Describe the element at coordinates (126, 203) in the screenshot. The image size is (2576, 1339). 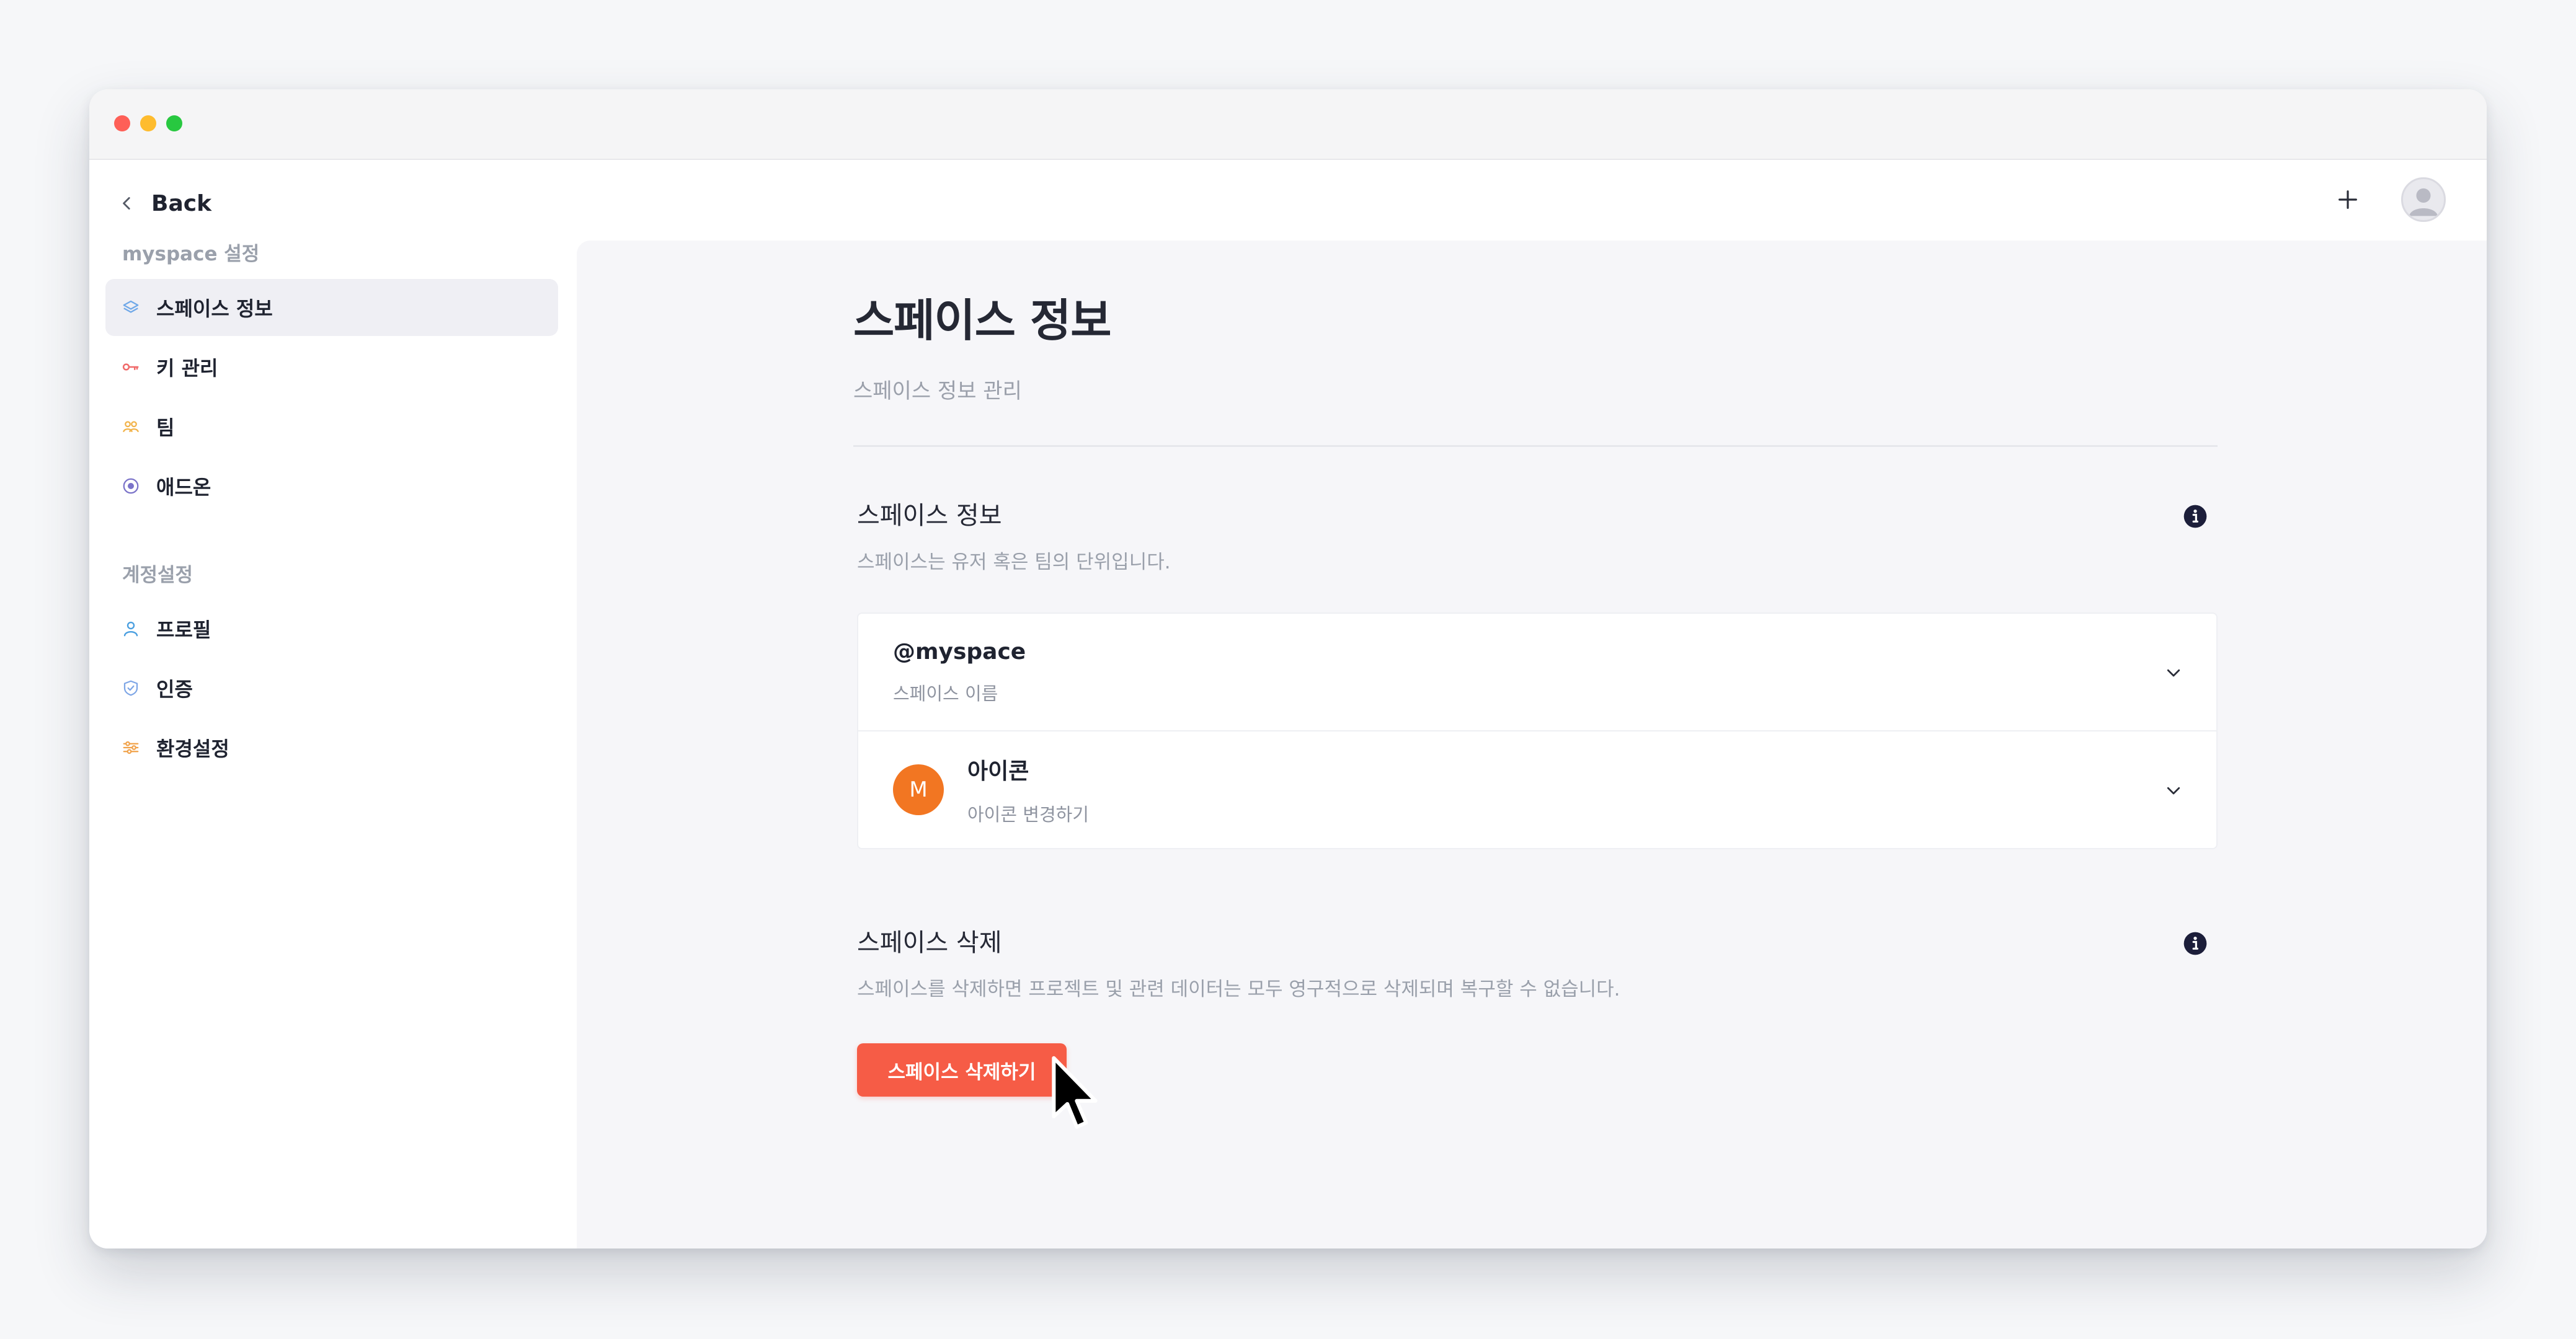
I see `chevron-left-icon` at that location.